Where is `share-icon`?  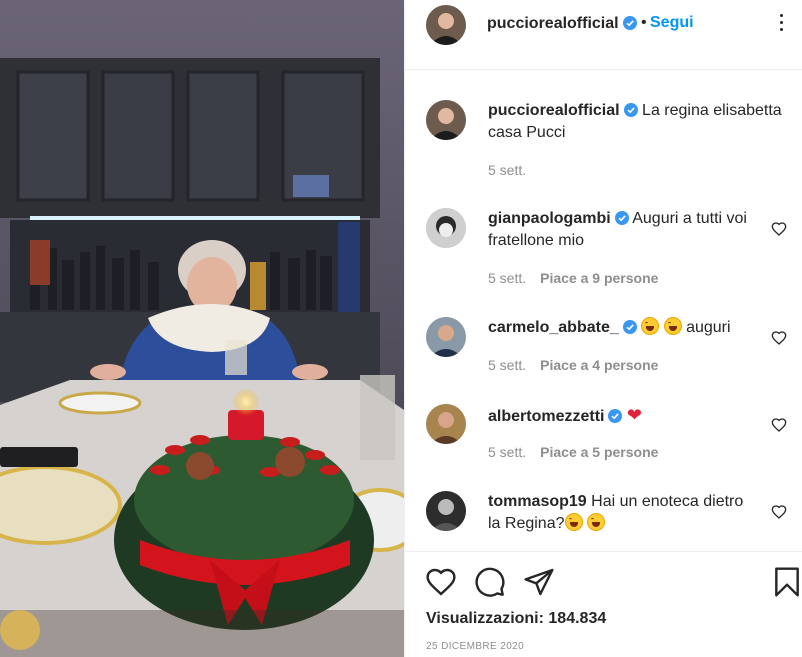 share-icon is located at coordinates (539, 582).